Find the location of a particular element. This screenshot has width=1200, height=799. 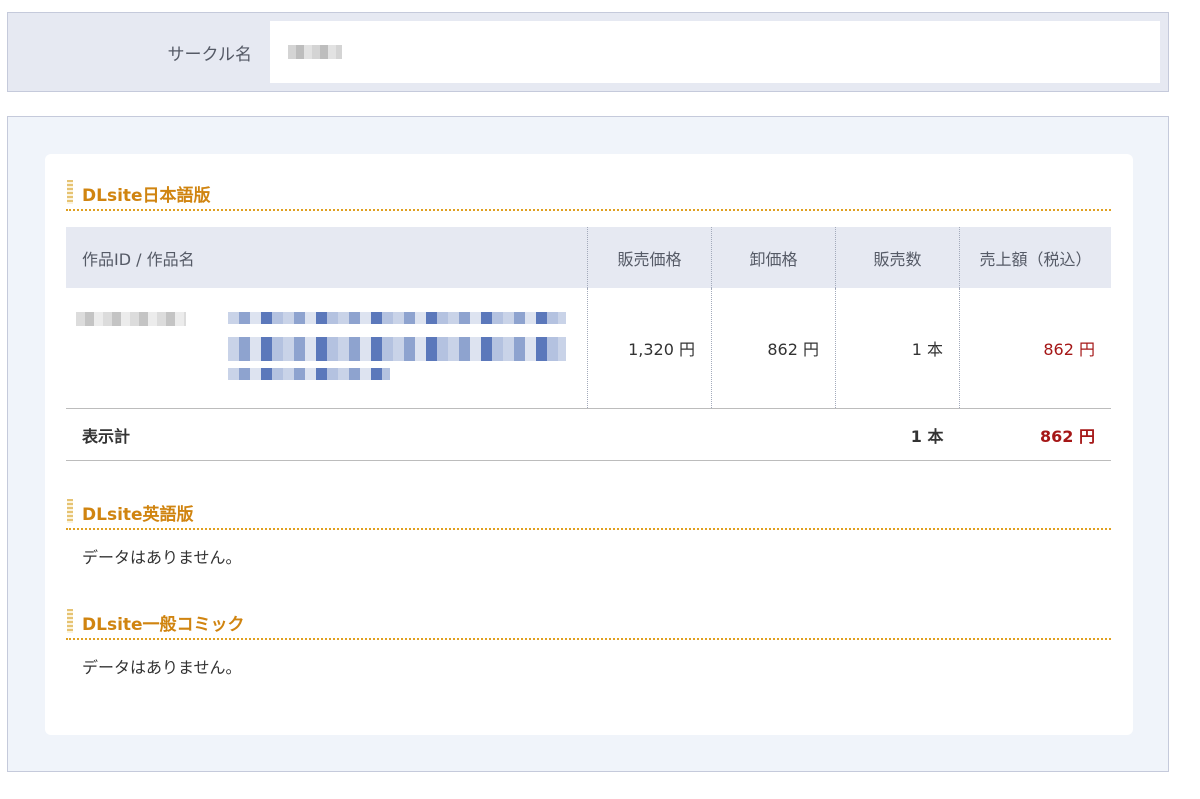

cell-price: 1,320 円 is located at coordinates (649, 348).